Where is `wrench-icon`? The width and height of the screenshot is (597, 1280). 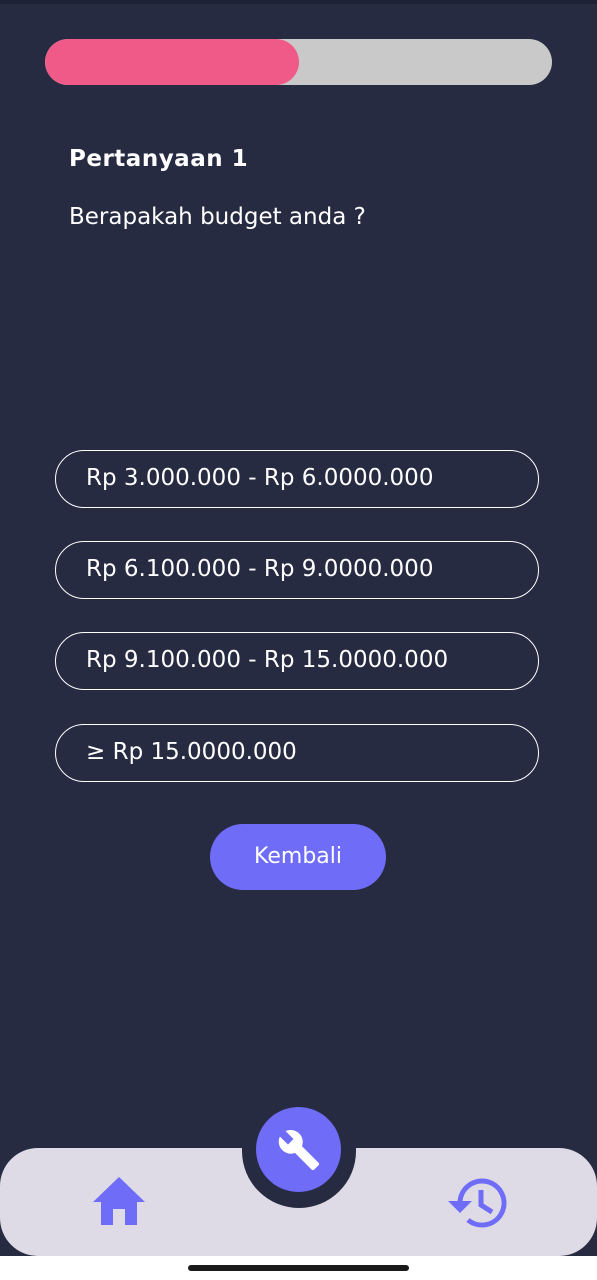
wrench-icon is located at coordinates (299, 1150).